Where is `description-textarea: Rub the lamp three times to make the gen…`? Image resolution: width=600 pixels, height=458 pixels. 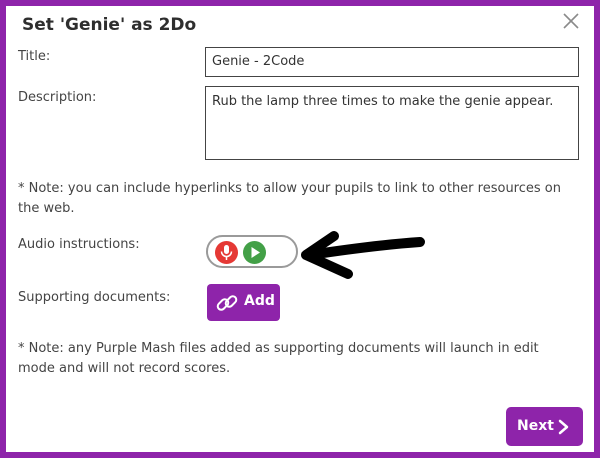
description-textarea: Rub the lamp three times to make the gen… is located at coordinates (392, 123).